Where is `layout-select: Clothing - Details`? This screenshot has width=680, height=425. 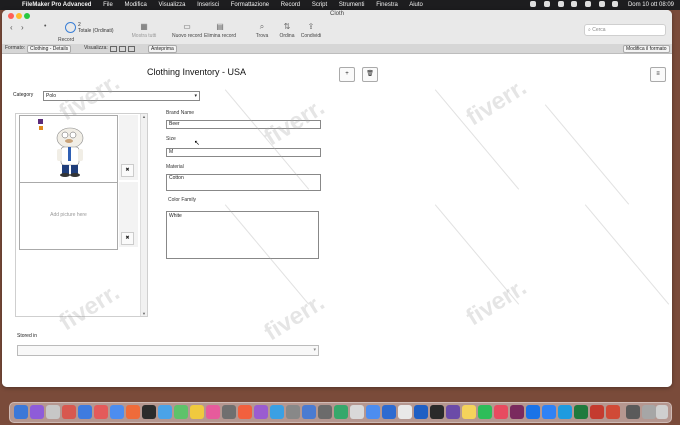
layout-select: Clothing - Details is located at coordinates (49, 49).